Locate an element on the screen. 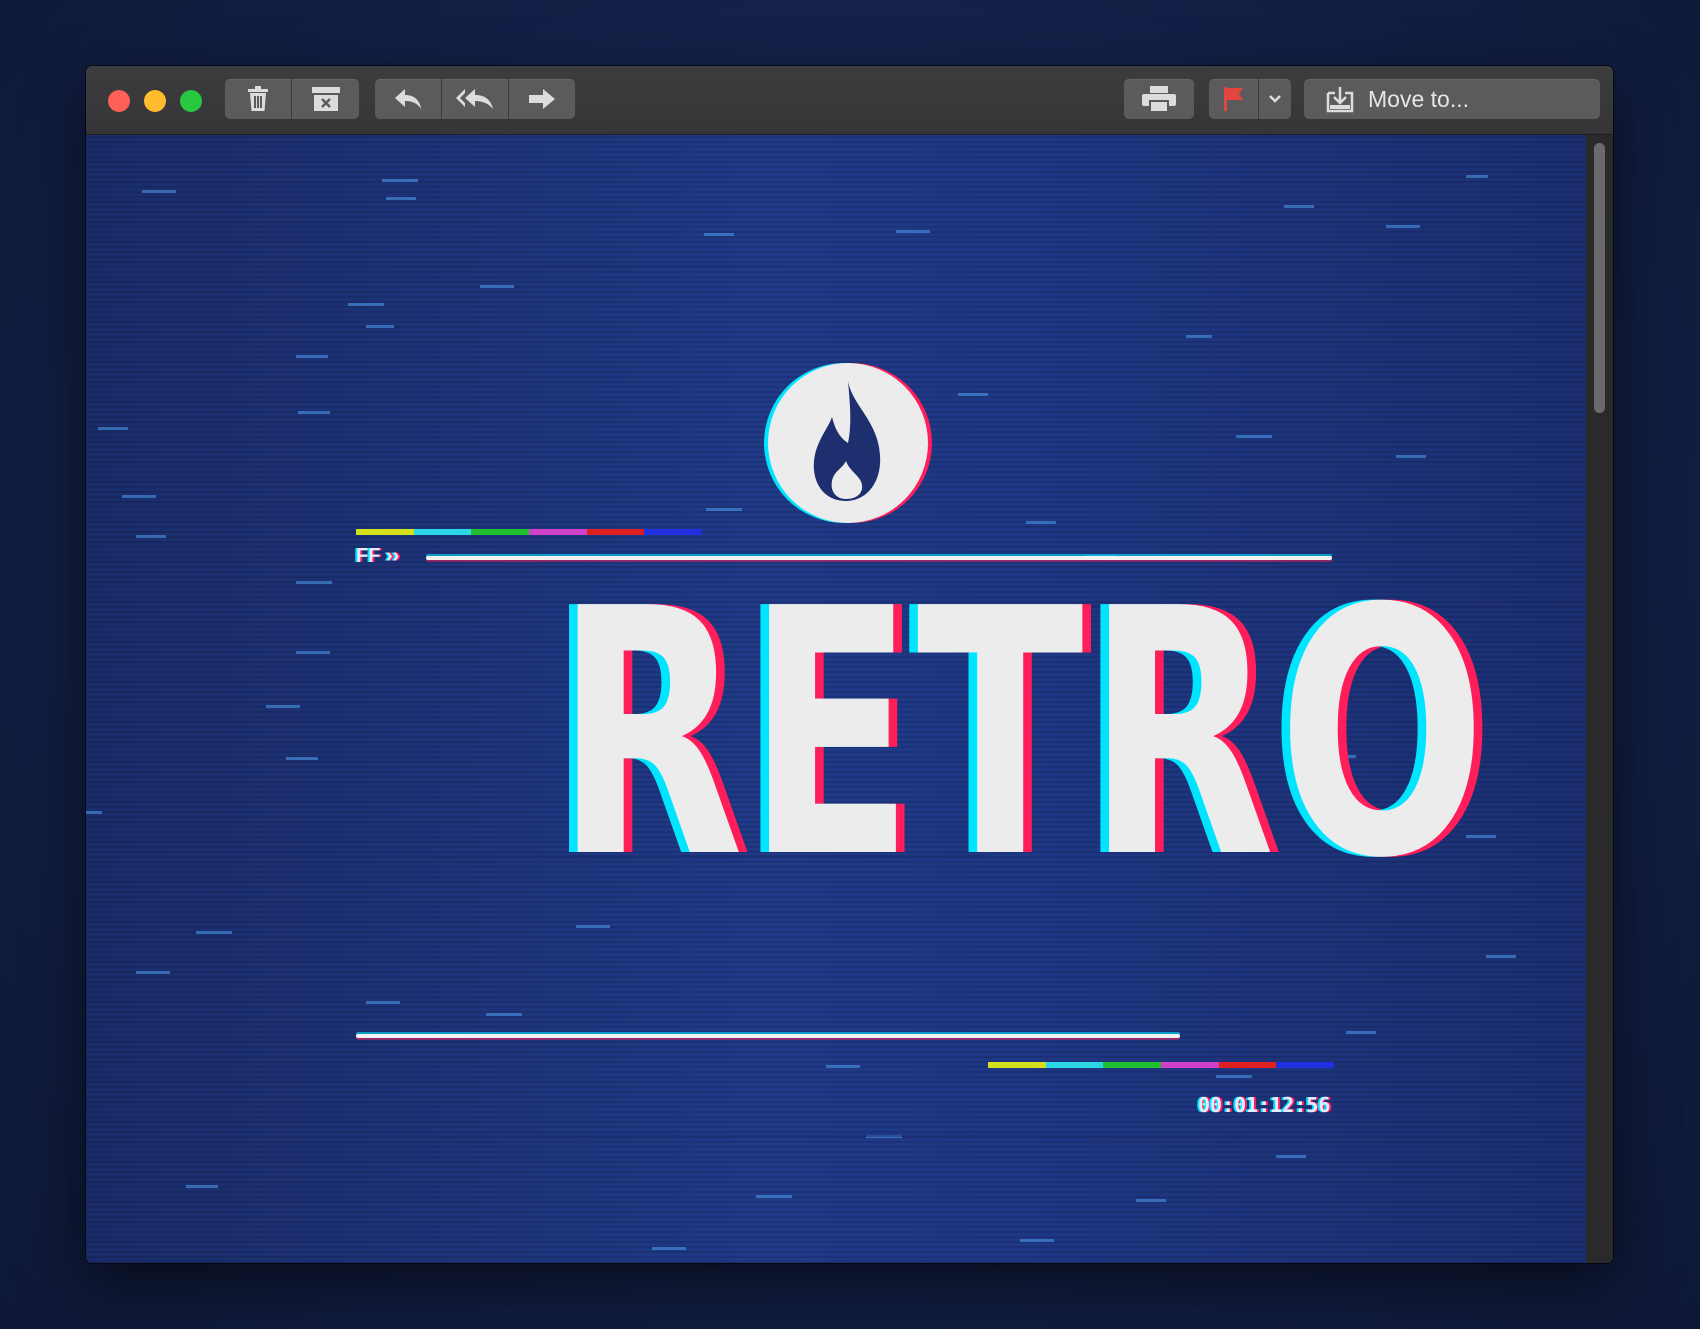 The width and height of the screenshot is (1700, 1329). flag-button is located at coordinates (1234, 99).